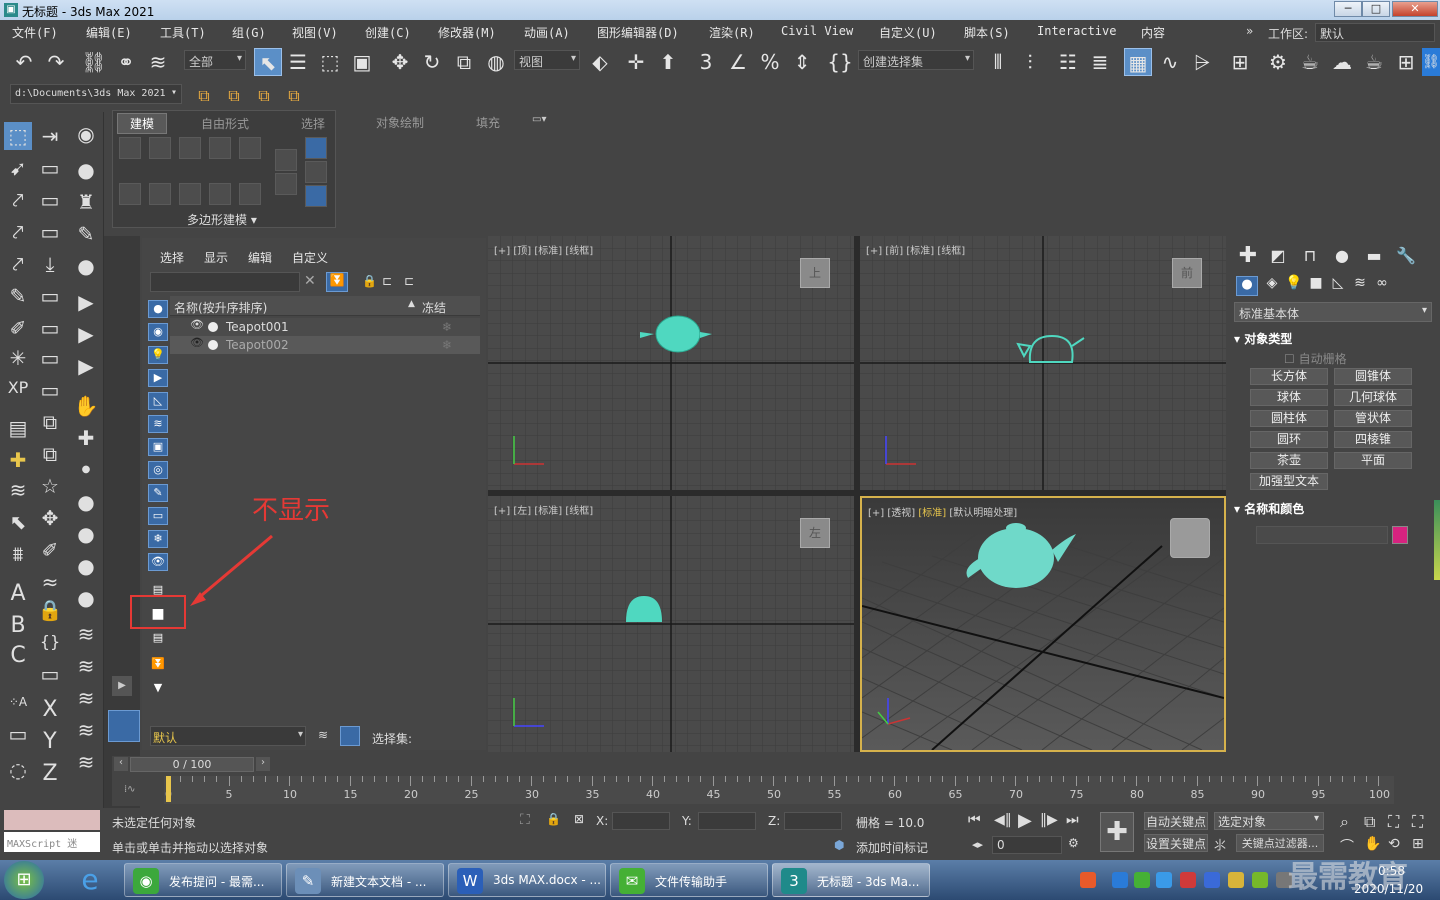 The height and width of the screenshot is (900, 1440). I want to click on maxscript-listener: MAXScript 迷, so click(52, 842).